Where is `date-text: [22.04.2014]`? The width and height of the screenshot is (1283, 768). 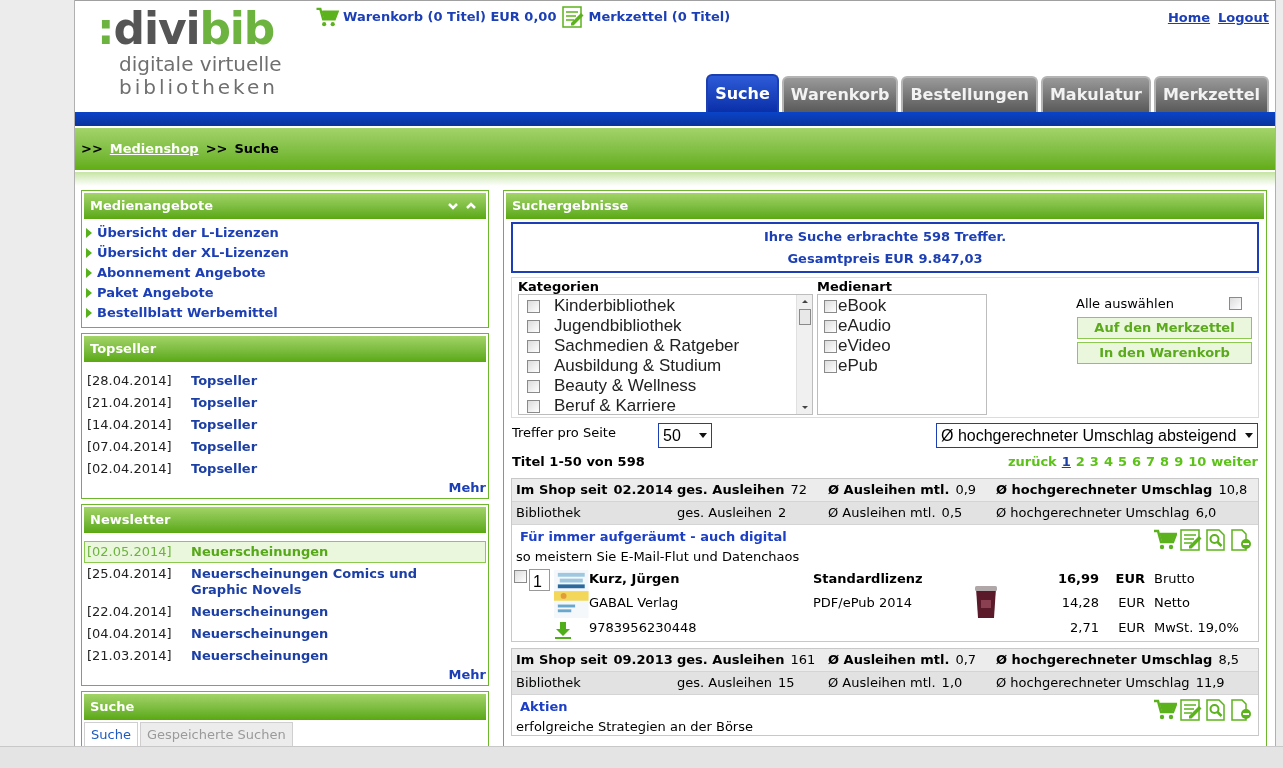
date-text: [22.04.2014] is located at coordinates (130, 612).